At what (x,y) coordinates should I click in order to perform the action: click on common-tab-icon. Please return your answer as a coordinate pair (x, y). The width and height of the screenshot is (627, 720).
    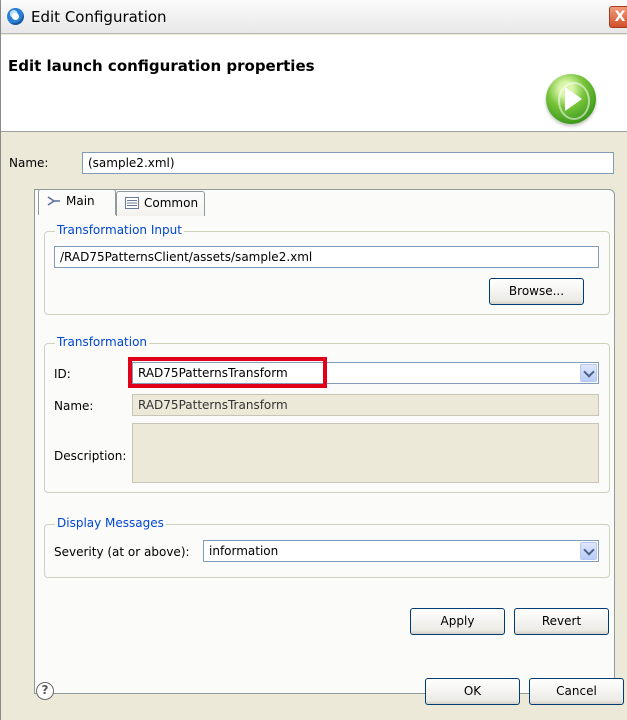
    Looking at the image, I should click on (132, 204).